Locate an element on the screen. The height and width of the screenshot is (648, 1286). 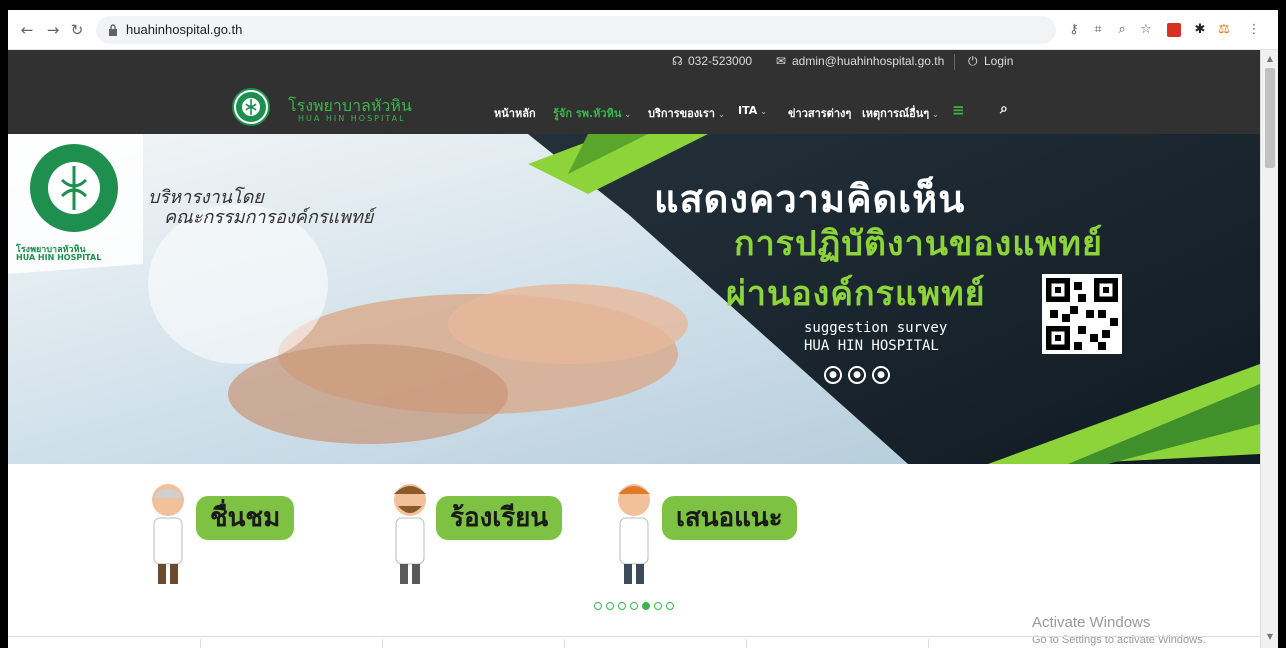
email-address: admin@huahinhospital.go.th is located at coordinates (868, 61).